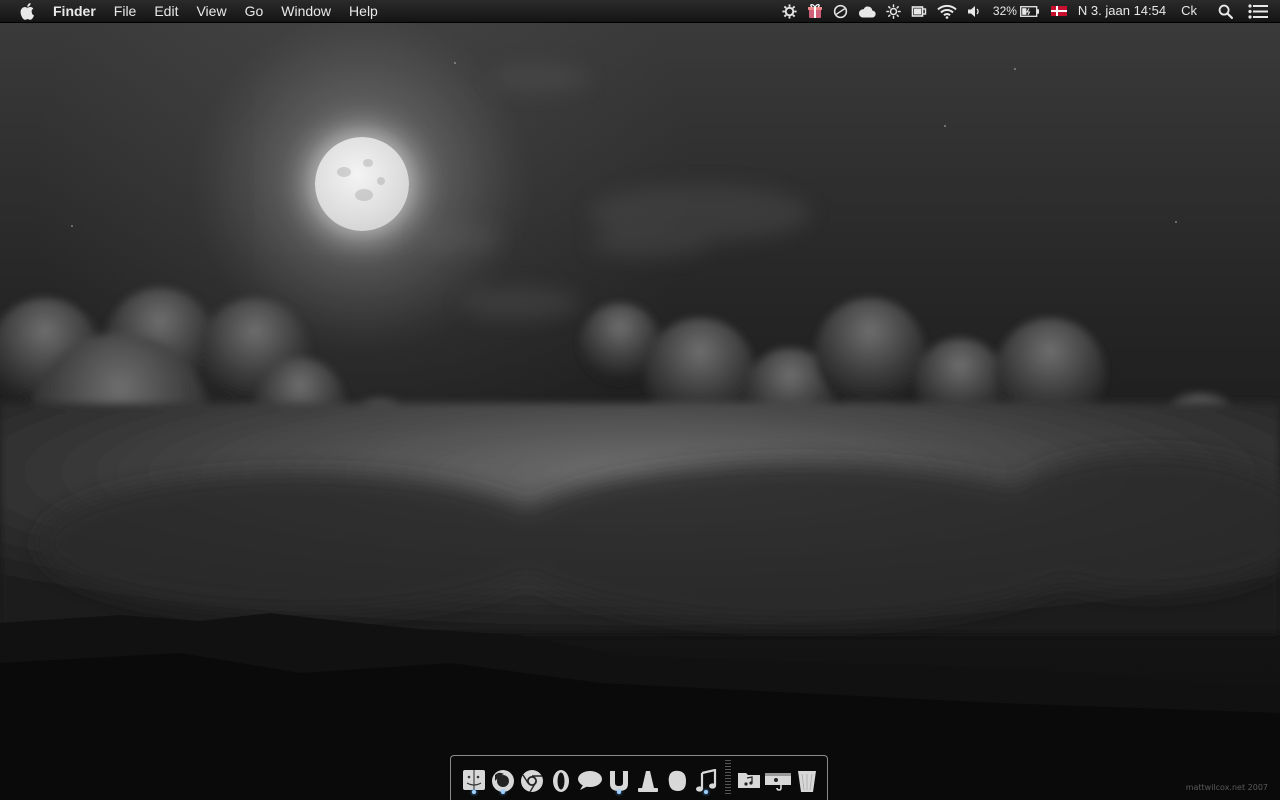 Image resolution: width=1280 pixels, height=800 pixels. I want to click on brightness-status-icon, so click(893, 11).